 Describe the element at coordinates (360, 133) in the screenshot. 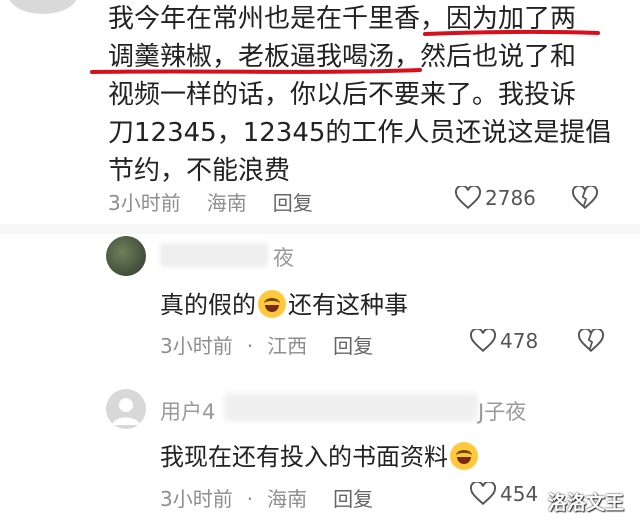

I see `comment-line-4: 刀12345，12345的工作人员还说这是提倡` at that location.